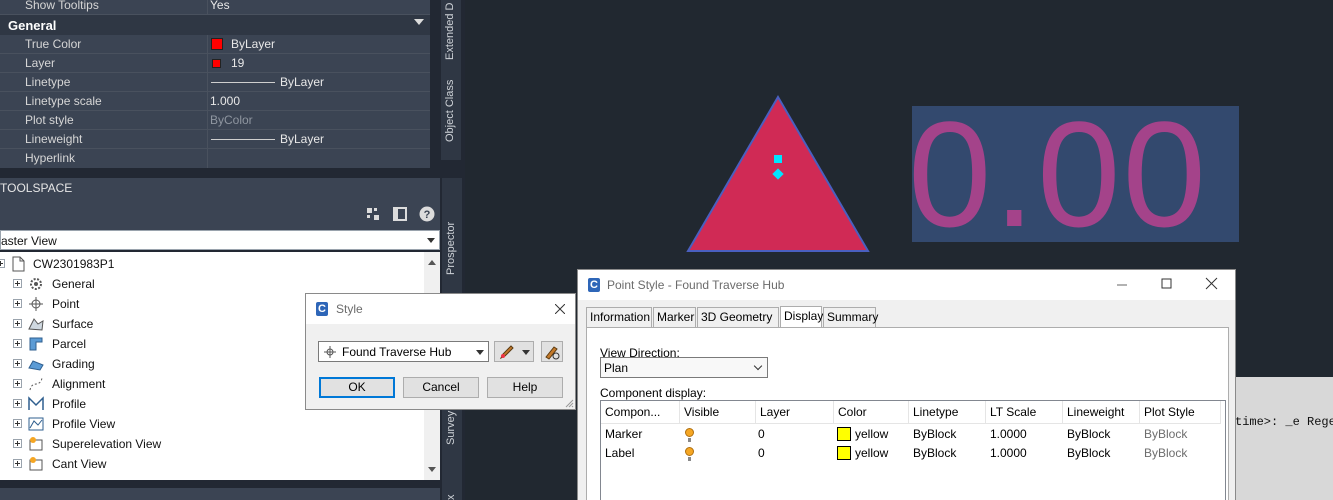  I want to click on select-value: Found Traverse Hub, so click(397, 352).